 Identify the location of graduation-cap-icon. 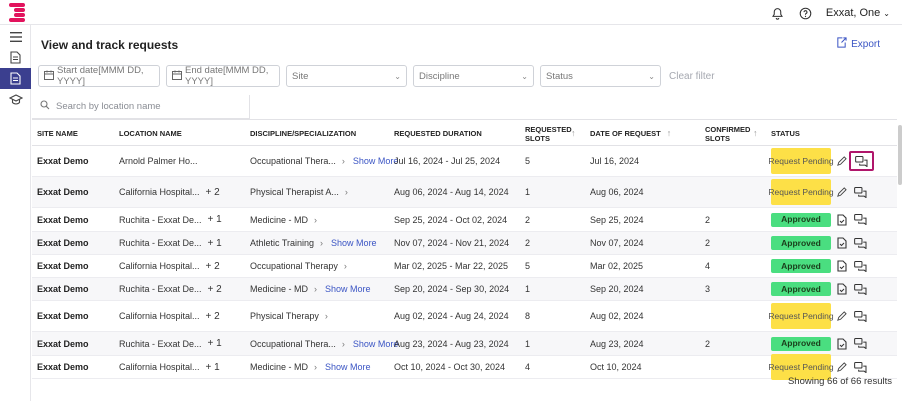
(15, 99).